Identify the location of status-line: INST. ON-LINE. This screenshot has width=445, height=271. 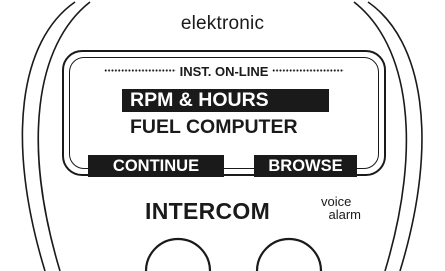
(224, 71).